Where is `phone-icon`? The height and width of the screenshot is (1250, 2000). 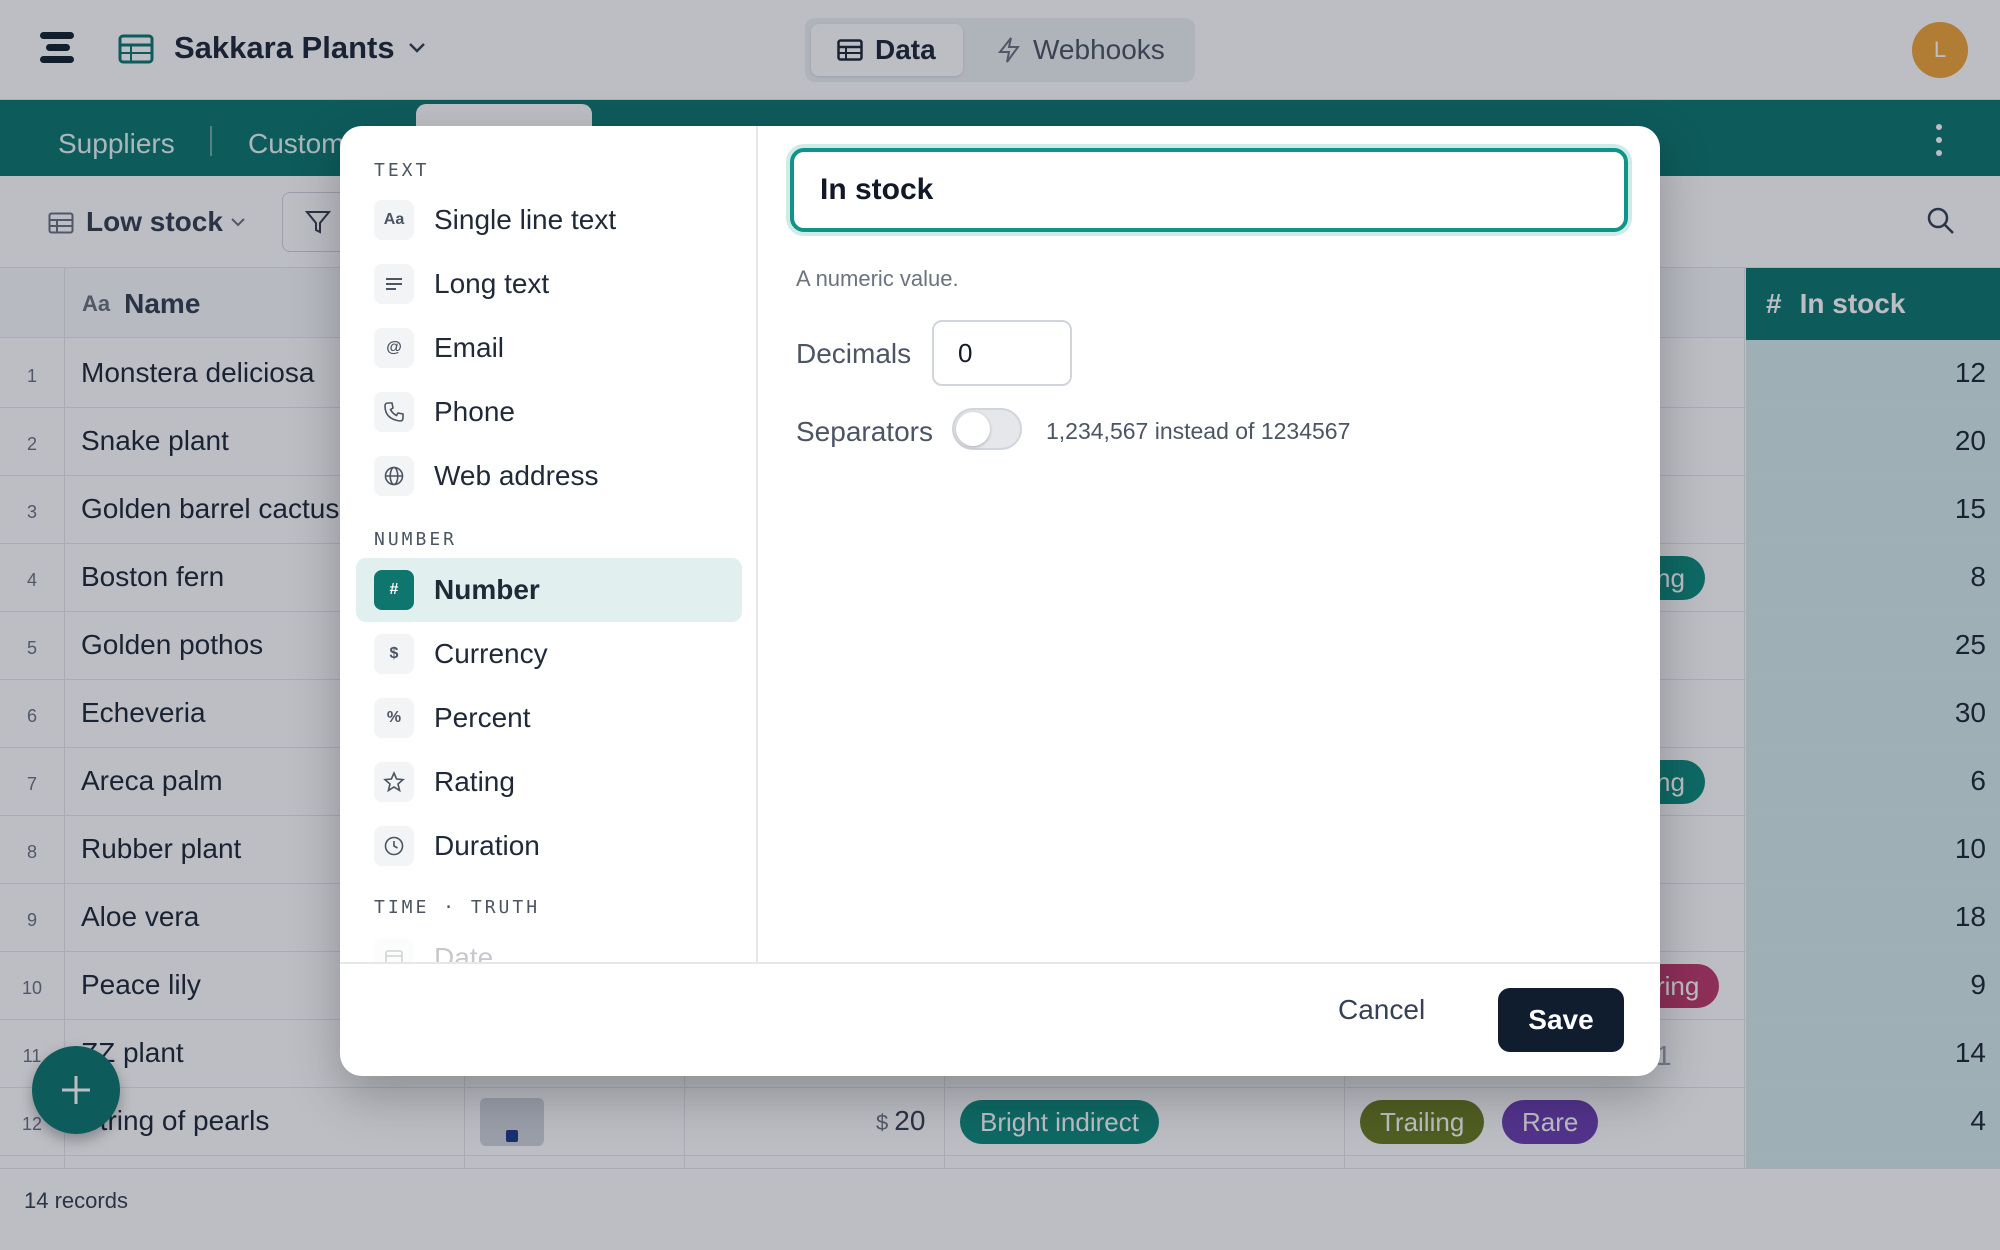 phone-icon is located at coordinates (394, 412).